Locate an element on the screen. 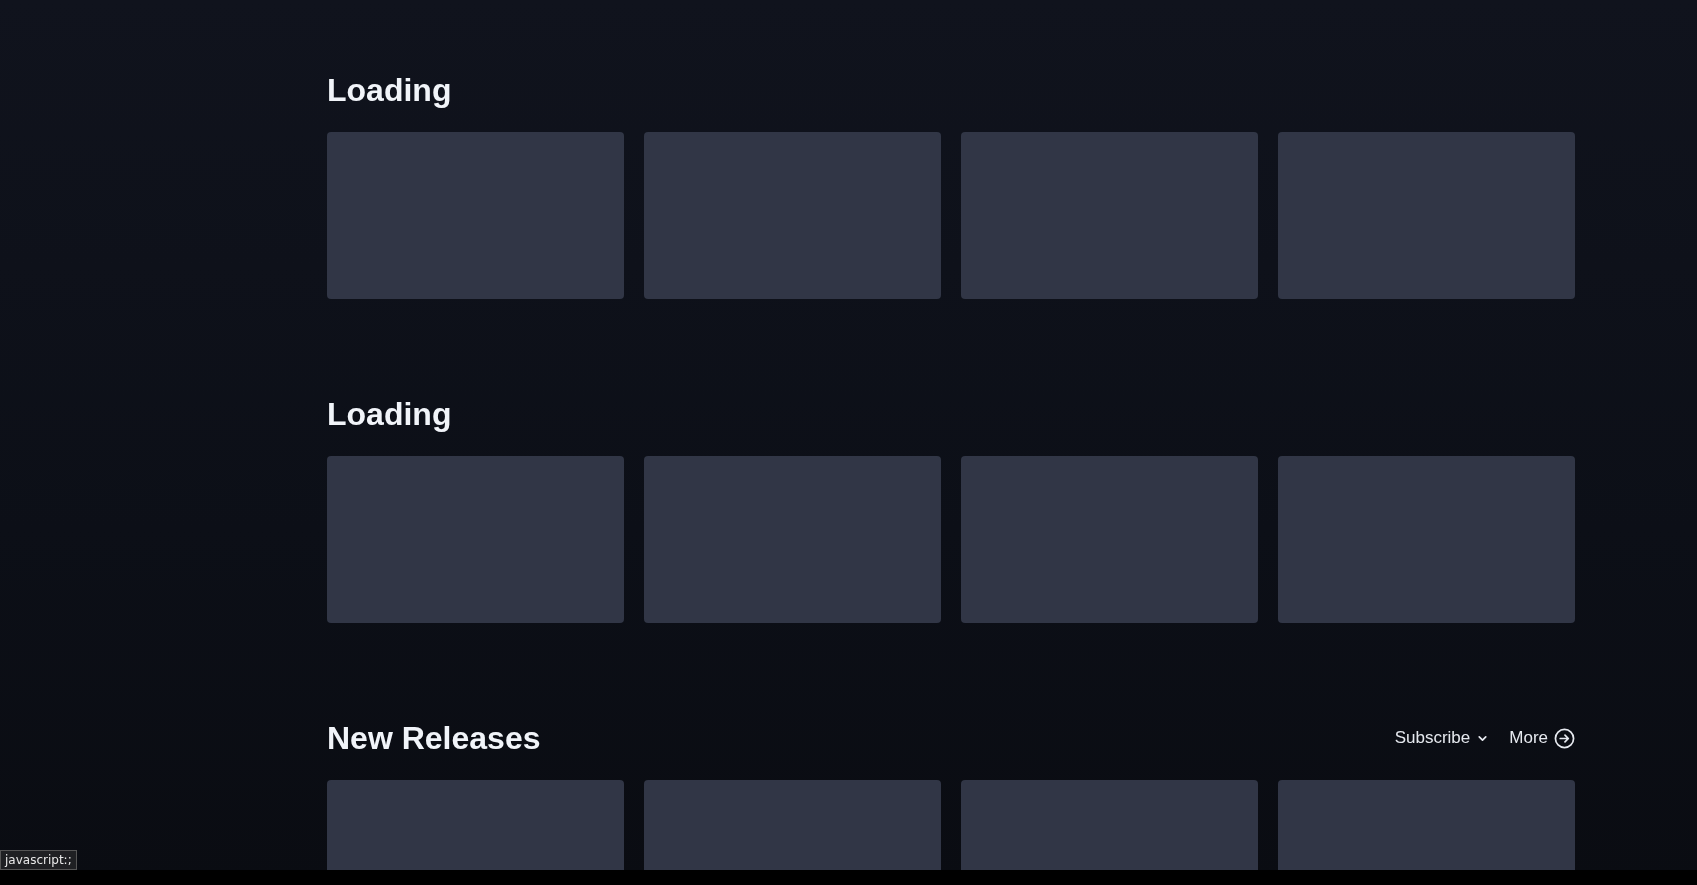 This screenshot has width=1697, height=885. section-title: New Releases is located at coordinates (434, 738).